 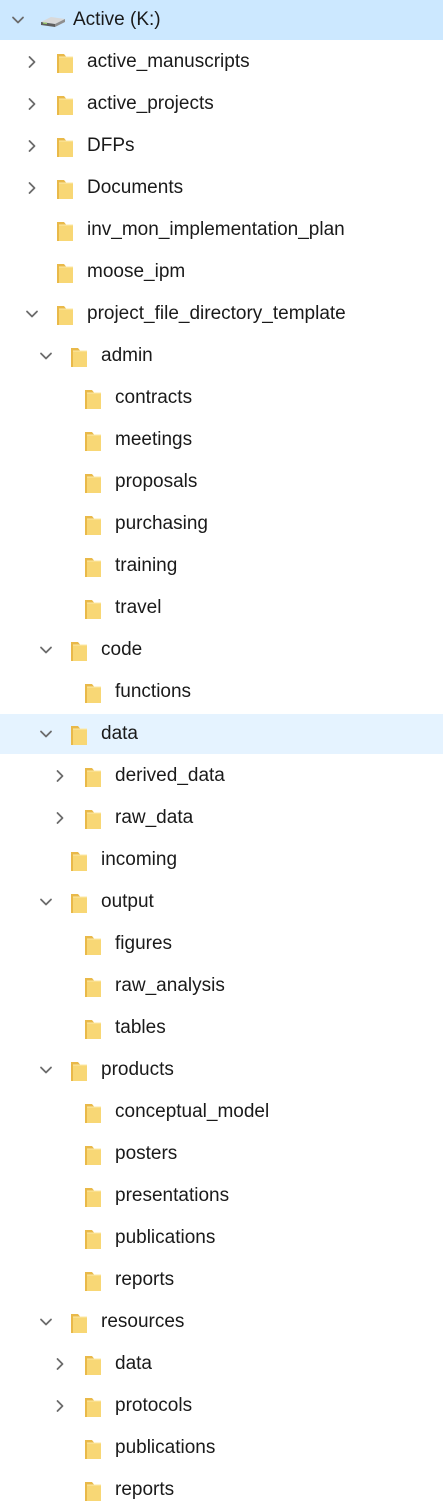 I want to click on tree-item-protocols: protocols, so click(x=221, y=1406).